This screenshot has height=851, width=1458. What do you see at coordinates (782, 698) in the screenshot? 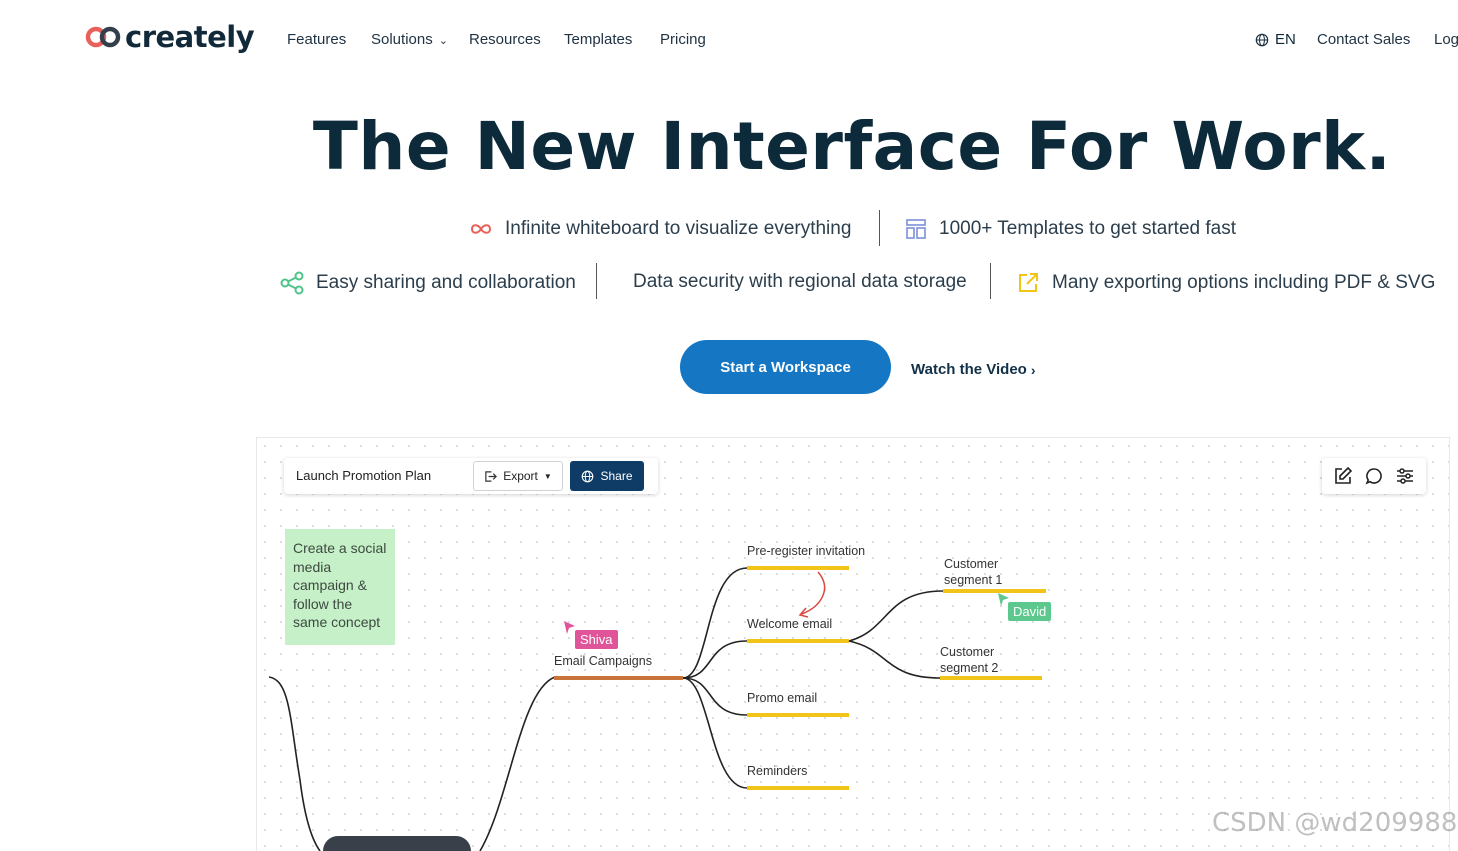
I see `node-promo: Promo email` at bounding box center [782, 698].